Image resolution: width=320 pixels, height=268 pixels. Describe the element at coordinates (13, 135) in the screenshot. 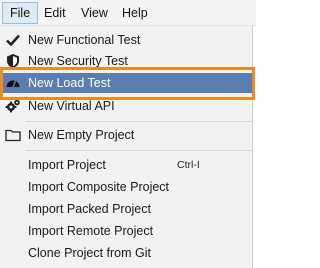

I see `folder-icon` at that location.